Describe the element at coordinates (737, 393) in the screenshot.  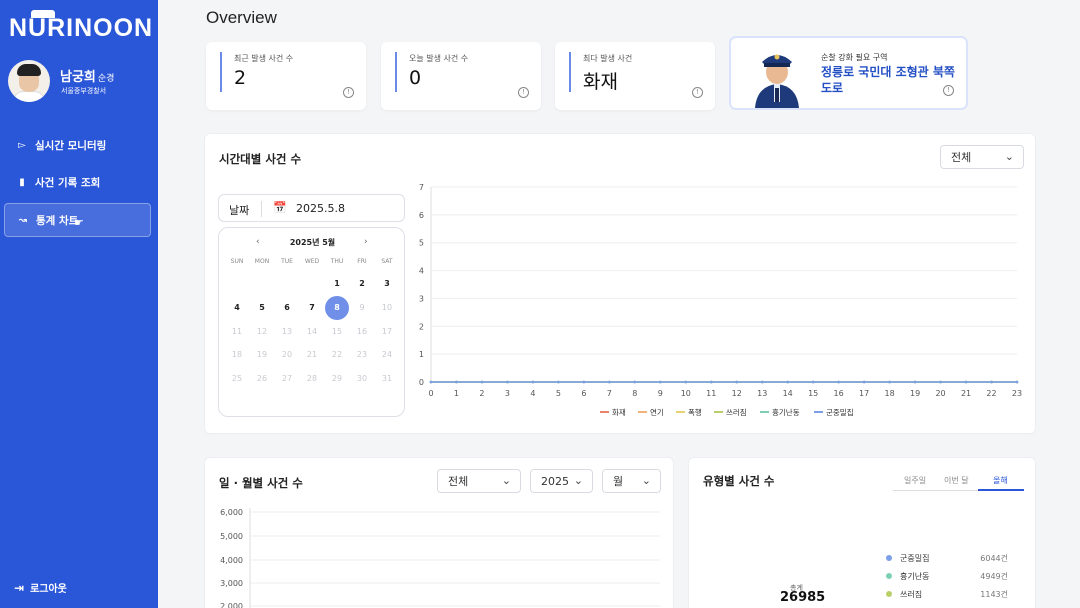
I see `x-tick-label: 12` at that location.